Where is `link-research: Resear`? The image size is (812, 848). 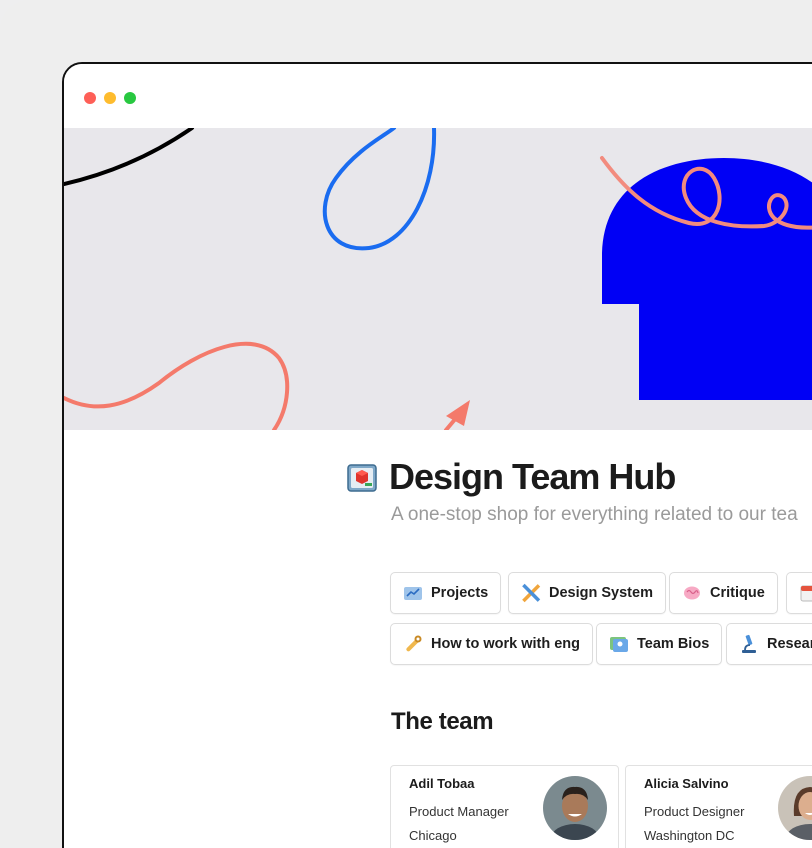
link-research: Resear is located at coordinates (769, 644).